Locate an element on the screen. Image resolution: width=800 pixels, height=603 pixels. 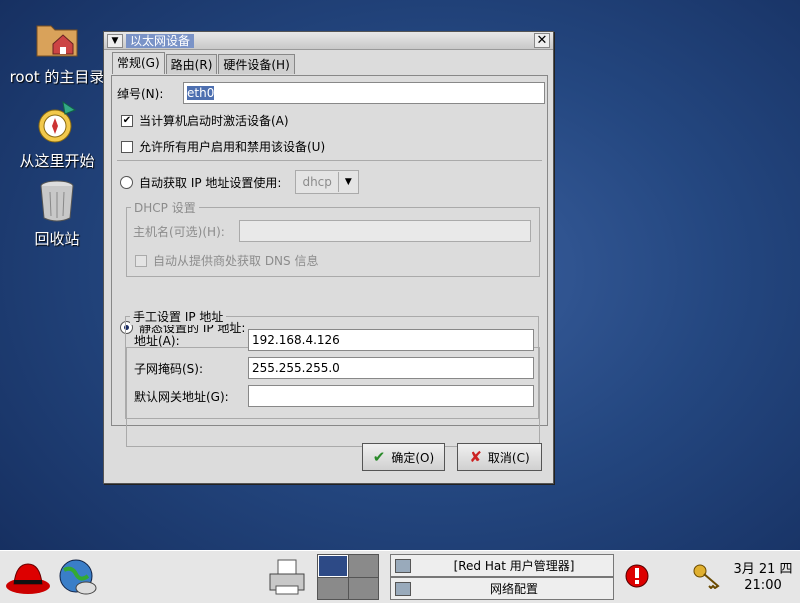
address-label: 地址(A): is located at coordinates (157, 340).